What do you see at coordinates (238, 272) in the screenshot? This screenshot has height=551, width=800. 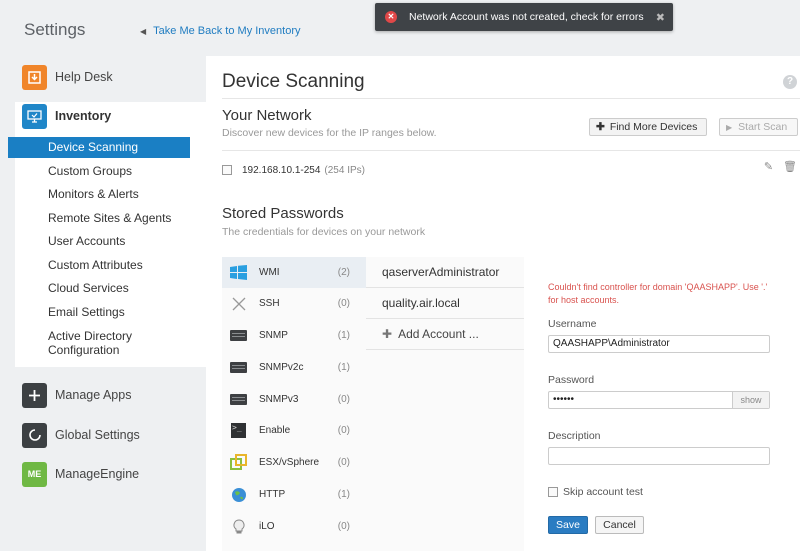 I see `windows-icon` at bounding box center [238, 272].